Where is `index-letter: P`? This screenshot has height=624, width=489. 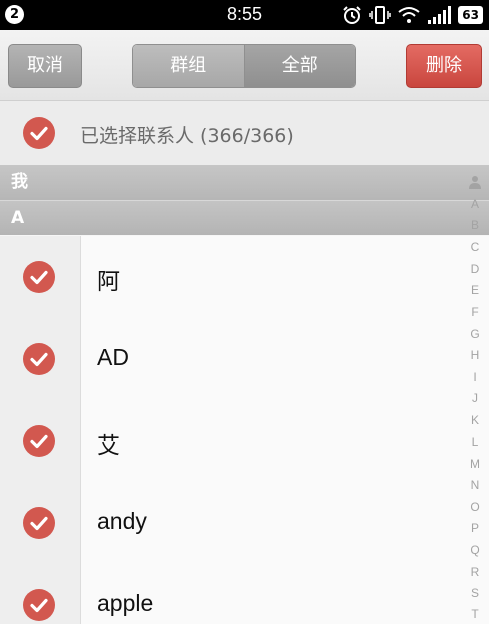 index-letter: P is located at coordinates (475, 528).